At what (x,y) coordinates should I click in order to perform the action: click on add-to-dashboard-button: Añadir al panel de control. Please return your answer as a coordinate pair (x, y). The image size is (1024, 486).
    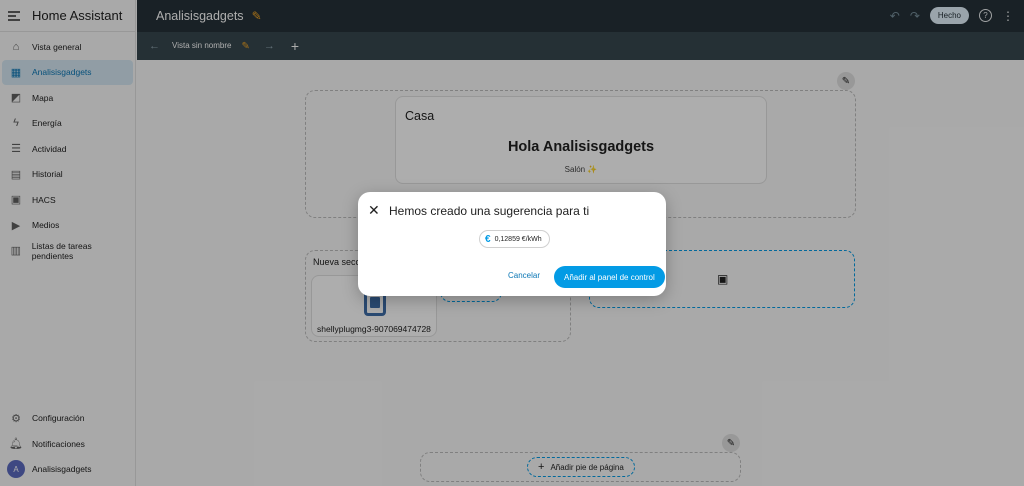
    Looking at the image, I should click on (609, 277).